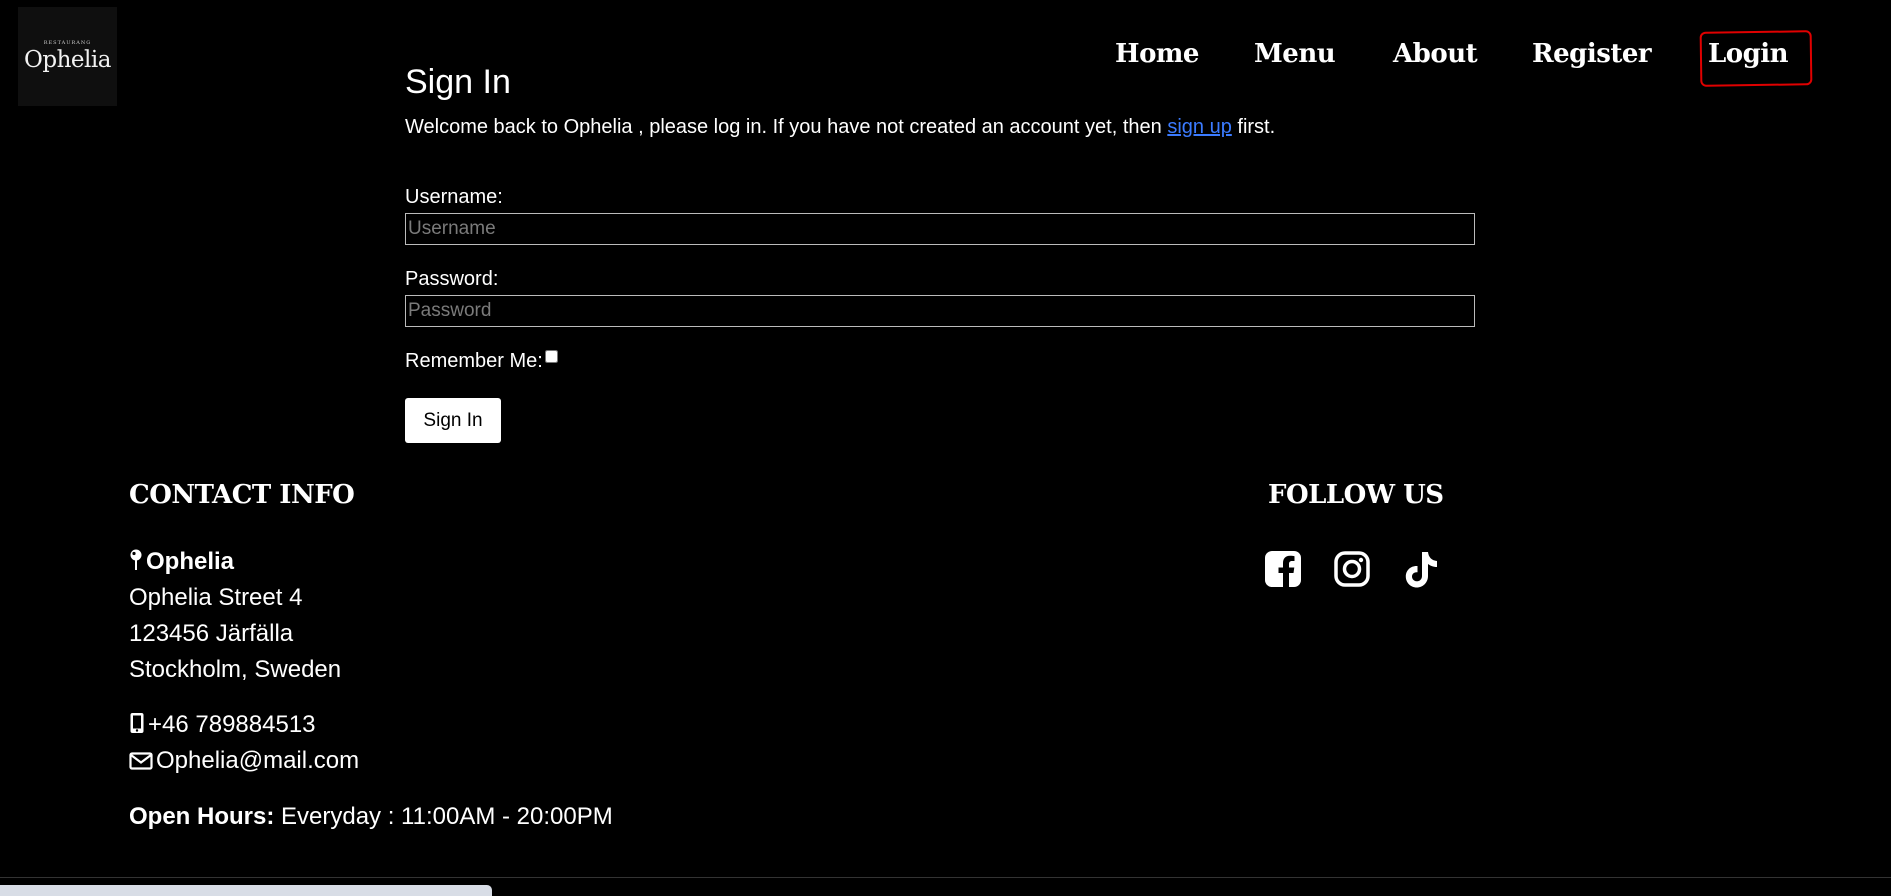  What do you see at coordinates (216, 597) in the screenshot?
I see `contact-street: Ophelia Street 4` at bounding box center [216, 597].